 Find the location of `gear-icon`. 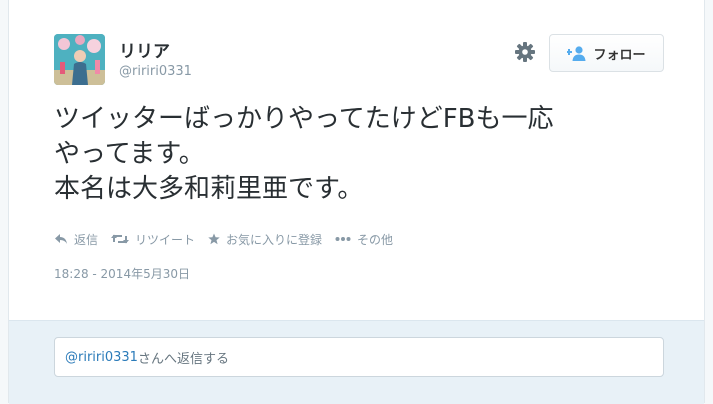

gear-icon is located at coordinates (525, 52).